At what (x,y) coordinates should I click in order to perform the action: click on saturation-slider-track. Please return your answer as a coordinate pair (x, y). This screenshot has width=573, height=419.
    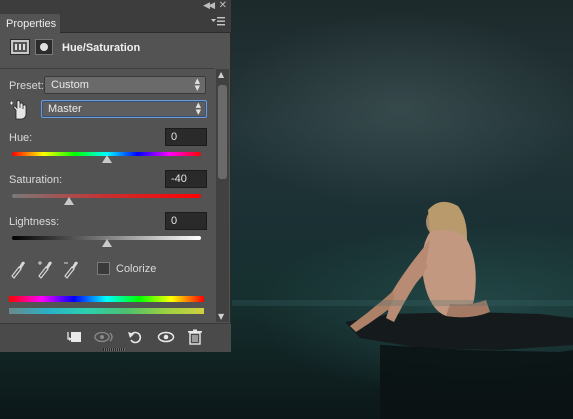
    Looking at the image, I should click on (106, 196).